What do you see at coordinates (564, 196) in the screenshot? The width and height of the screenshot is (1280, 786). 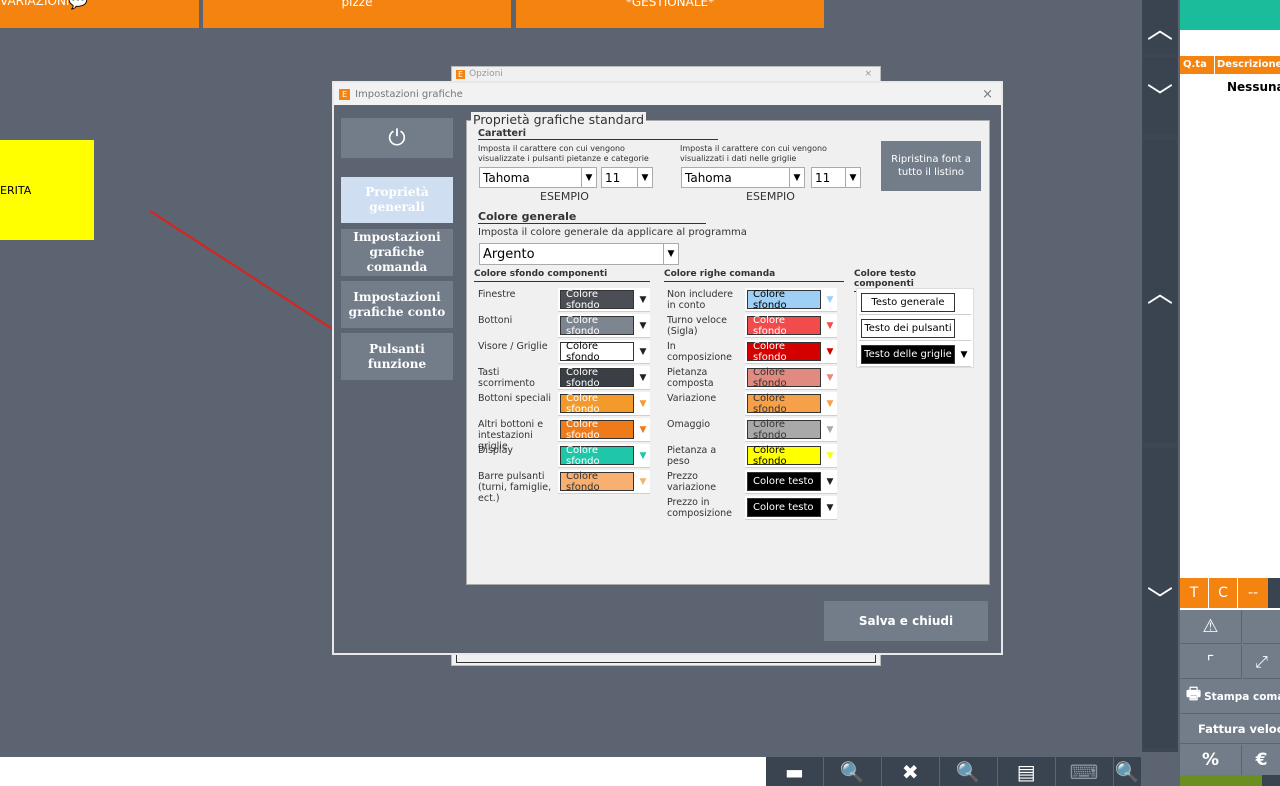 I see `font-example-left: ESEMPIO` at bounding box center [564, 196].